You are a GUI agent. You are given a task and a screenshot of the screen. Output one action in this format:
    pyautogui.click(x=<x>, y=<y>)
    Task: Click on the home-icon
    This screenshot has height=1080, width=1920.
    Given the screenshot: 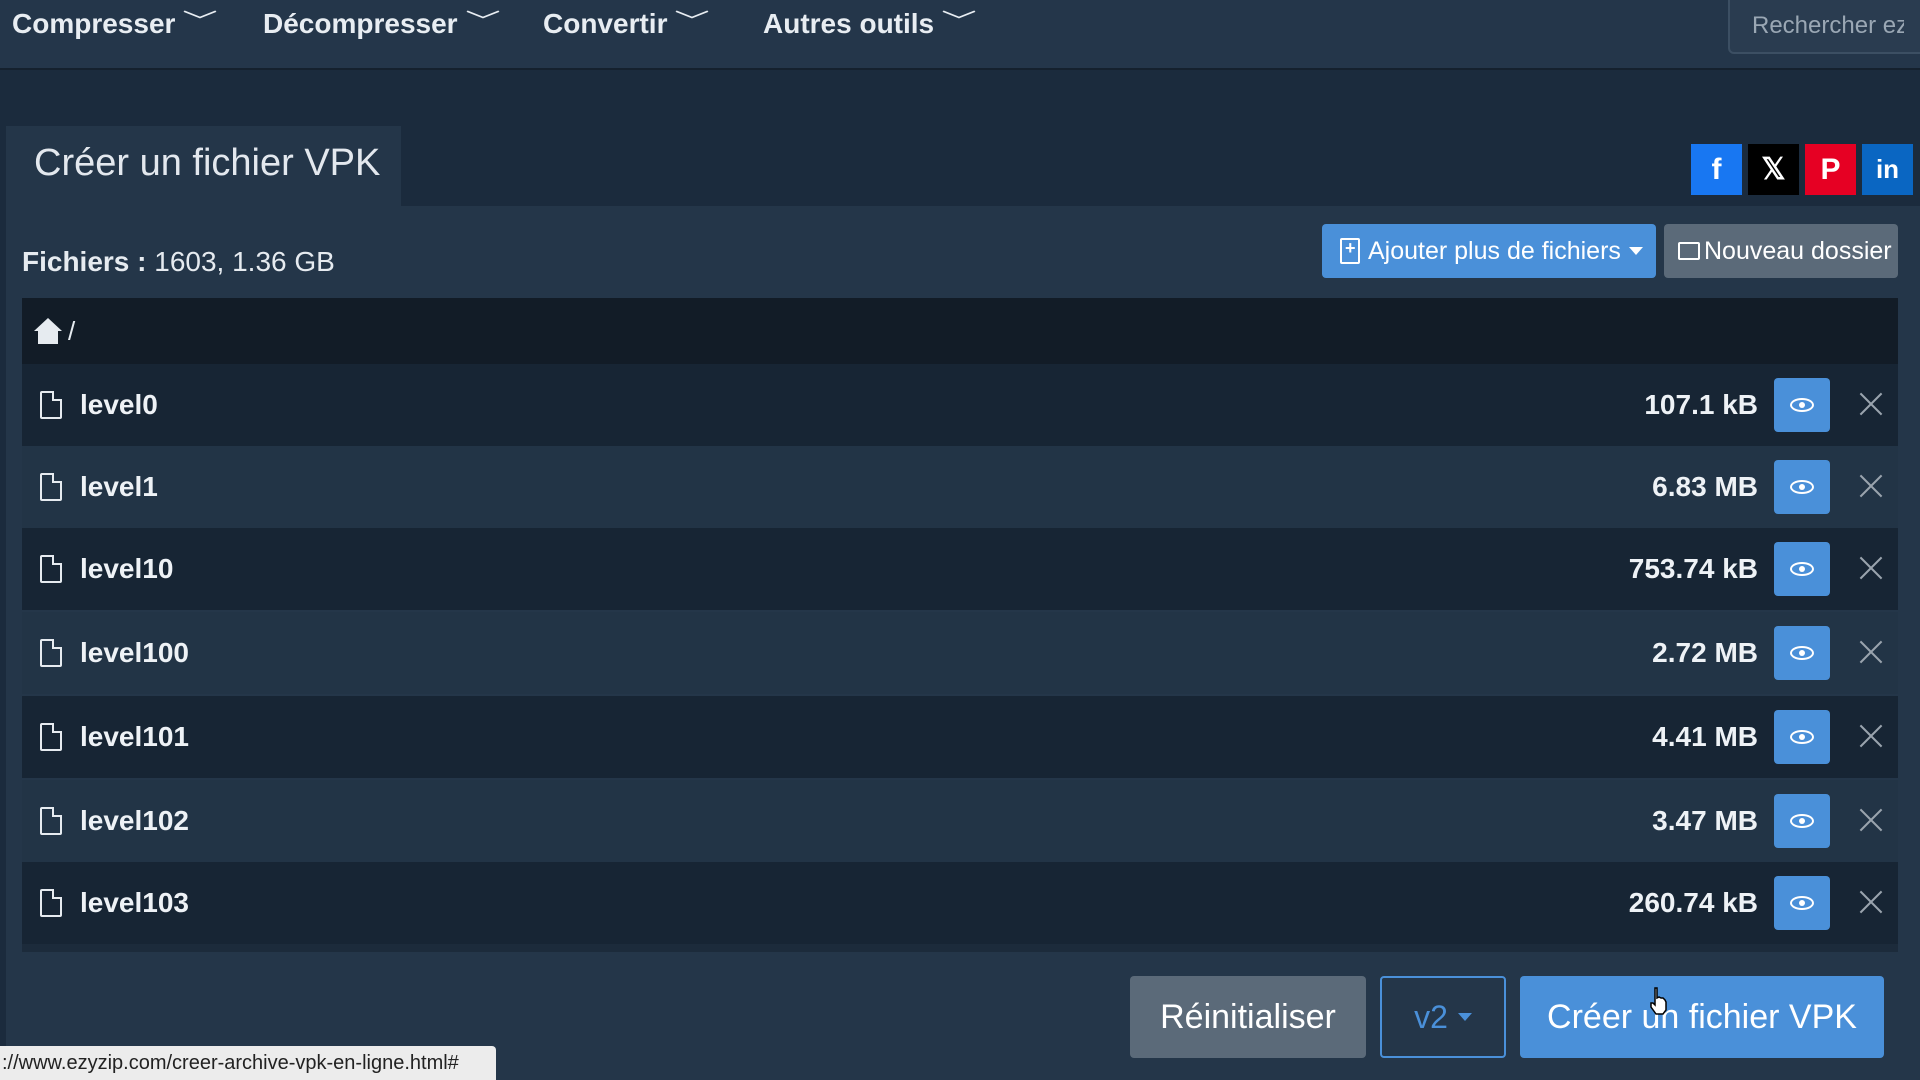 What is the action you would take?
    pyautogui.click(x=48, y=331)
    